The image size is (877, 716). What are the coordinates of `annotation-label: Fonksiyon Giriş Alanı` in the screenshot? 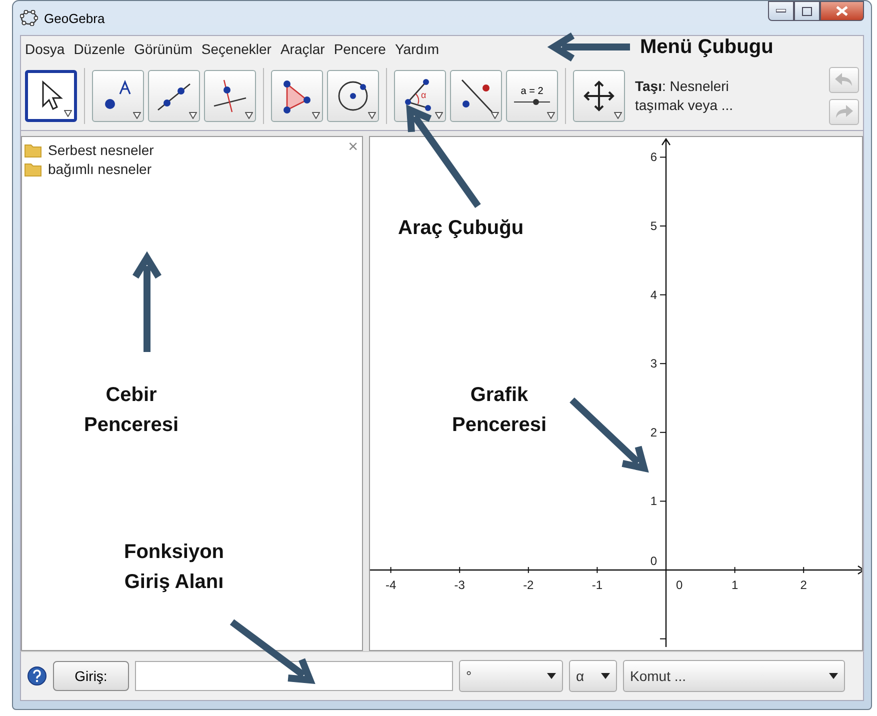 It's located at (174, 567).